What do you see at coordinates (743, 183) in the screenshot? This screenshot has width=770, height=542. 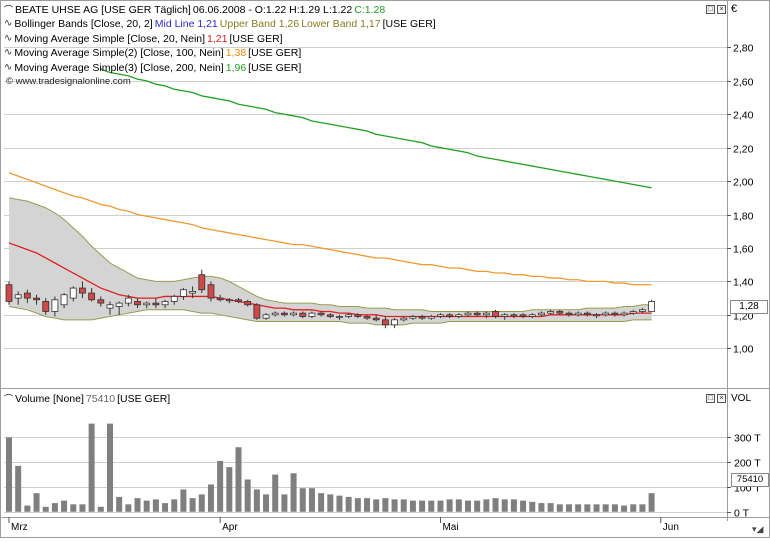 I see `price-tick-label: 2,00` at bounding box center [743, 183].